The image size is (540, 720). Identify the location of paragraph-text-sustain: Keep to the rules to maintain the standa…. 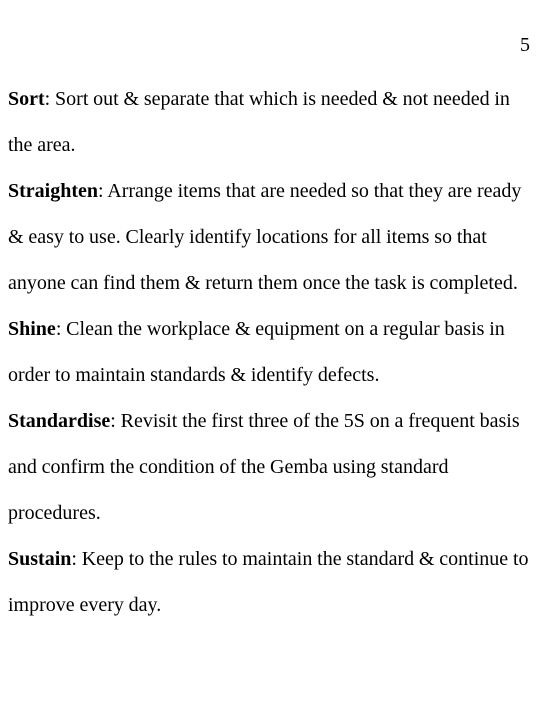
(268, 582).